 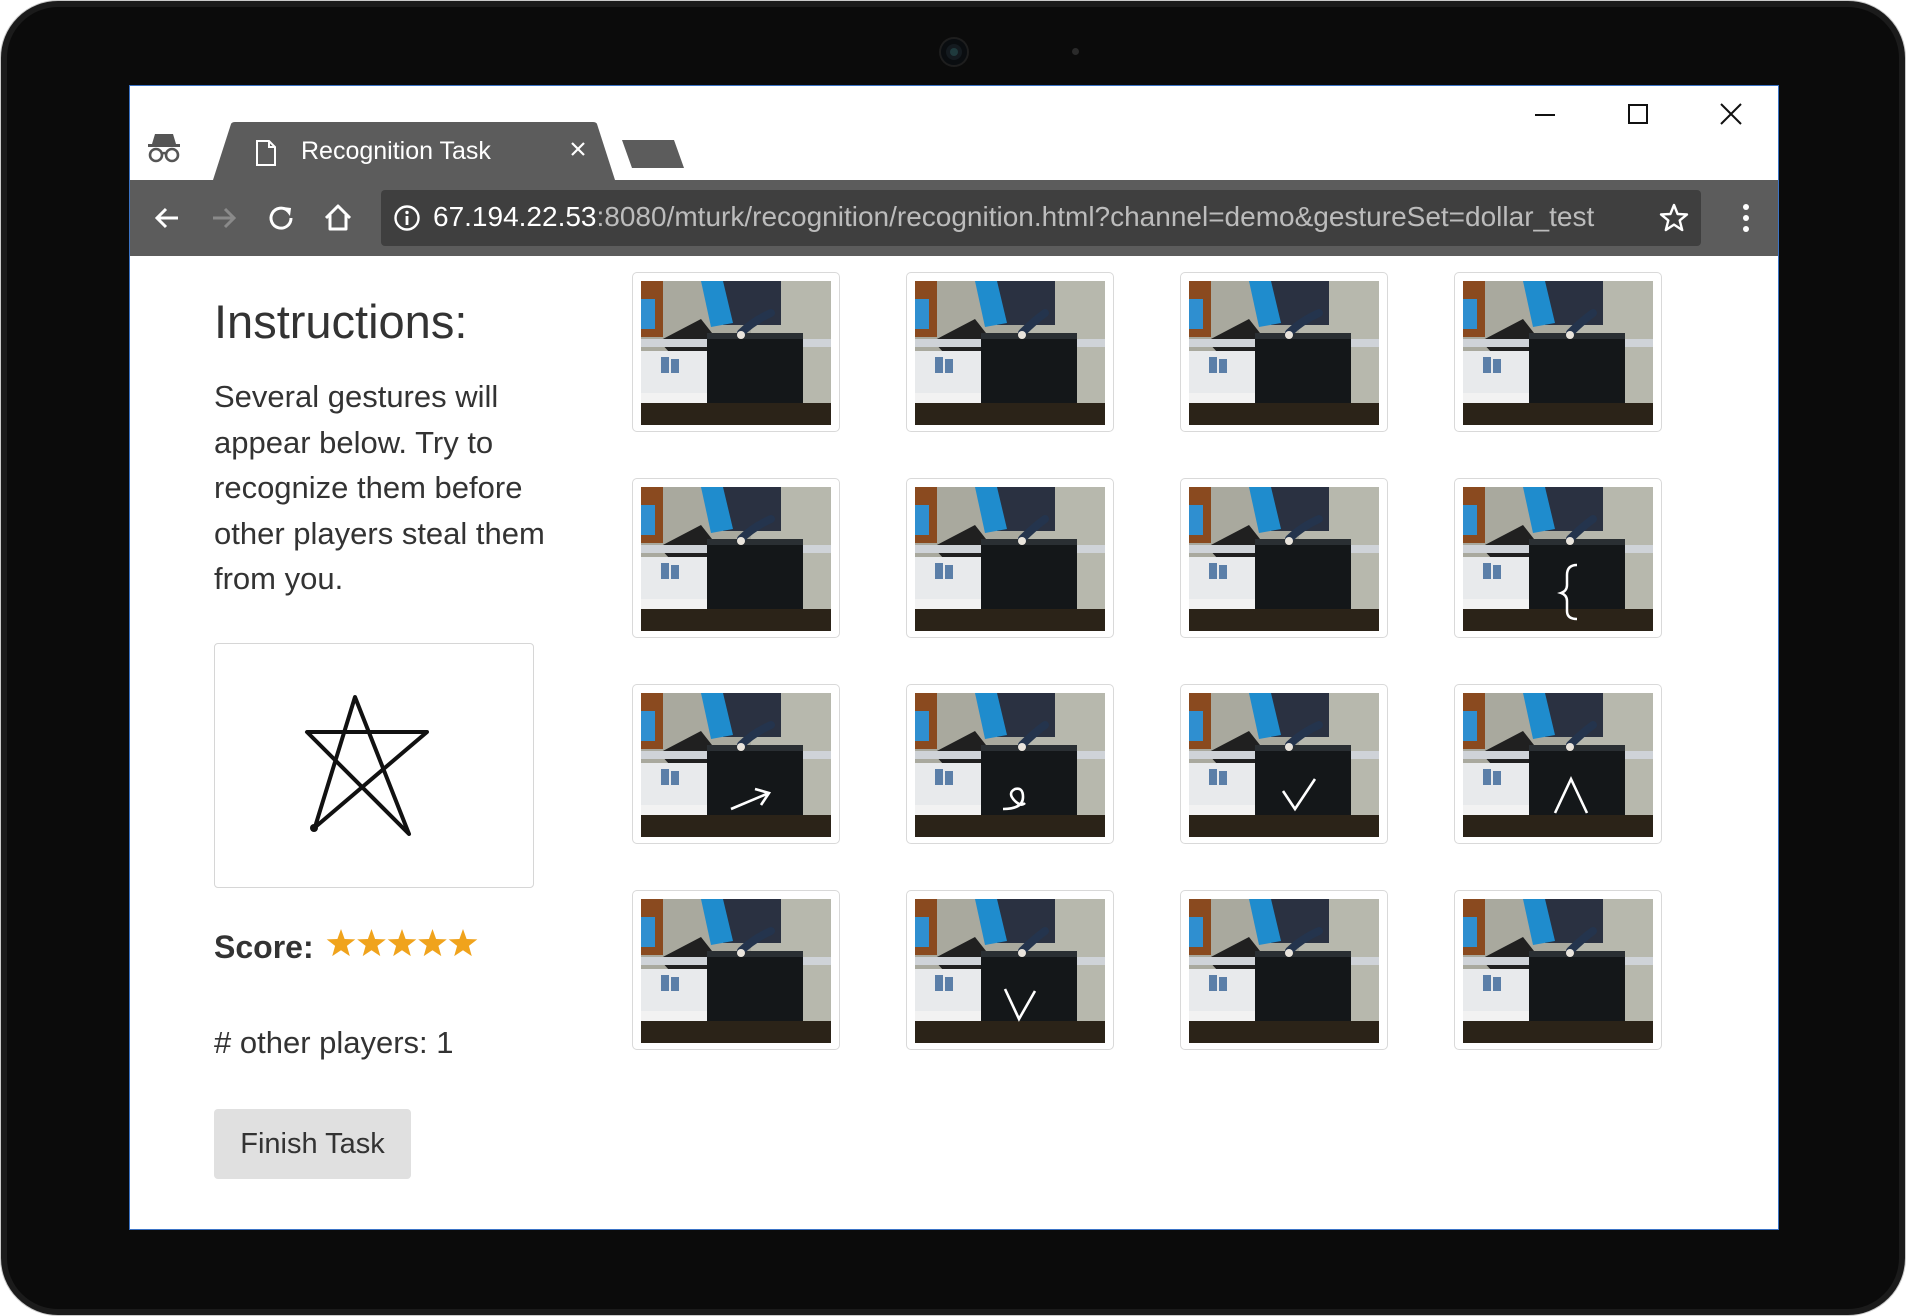 I want to click on forward-arrow-icon, so click(x=223, y=218).